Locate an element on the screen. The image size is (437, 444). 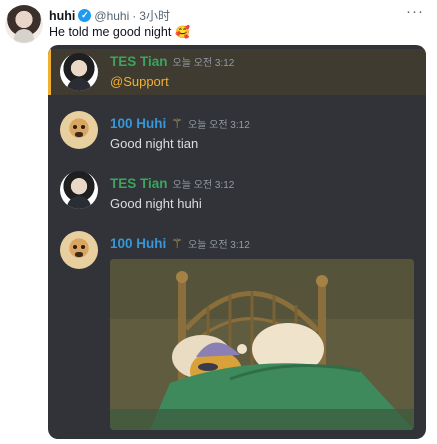
mention-highlight-bar is located at coordinates (49, 72).